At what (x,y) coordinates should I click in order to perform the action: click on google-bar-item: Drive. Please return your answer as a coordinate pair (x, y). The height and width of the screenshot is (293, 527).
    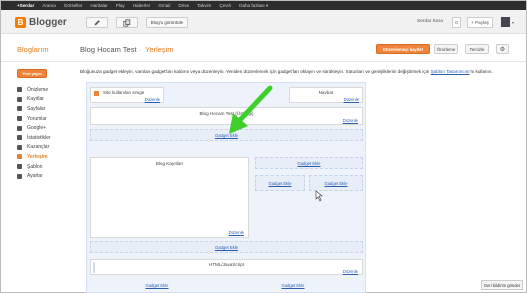
    Looking at the image, I should click on (183, 5).